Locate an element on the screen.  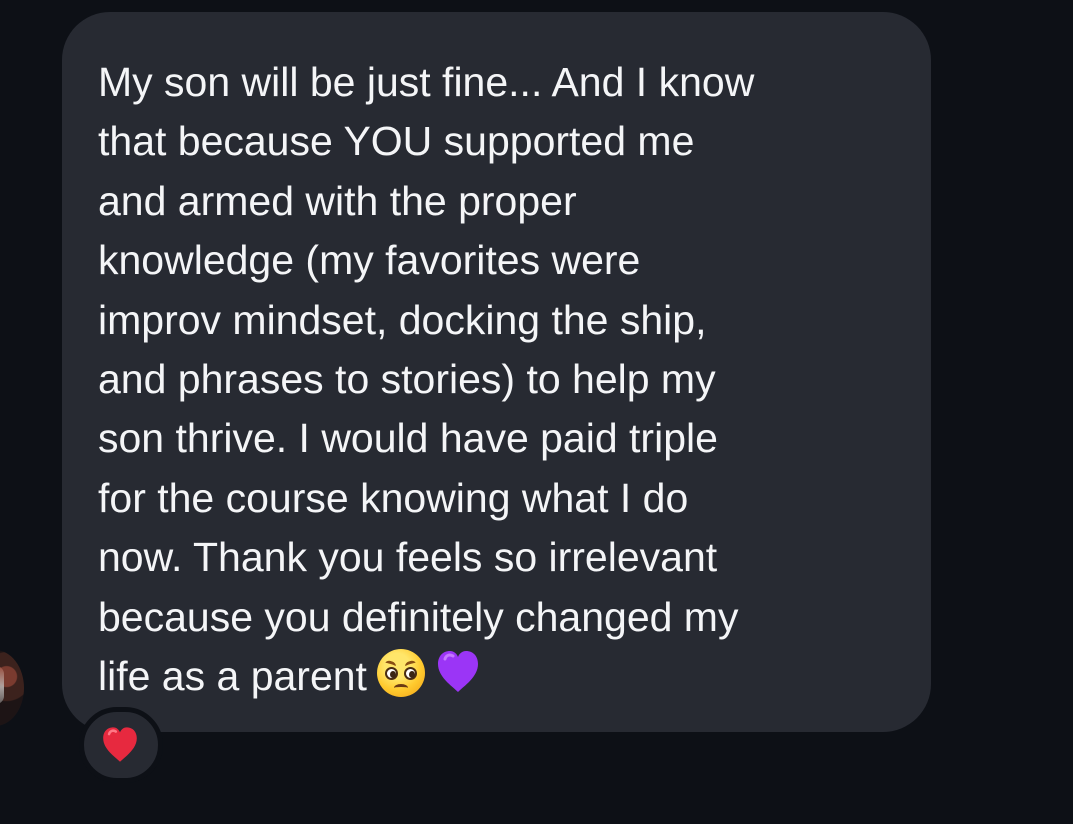
message-last-line: life as a parent is located at coordinates (499, 676).